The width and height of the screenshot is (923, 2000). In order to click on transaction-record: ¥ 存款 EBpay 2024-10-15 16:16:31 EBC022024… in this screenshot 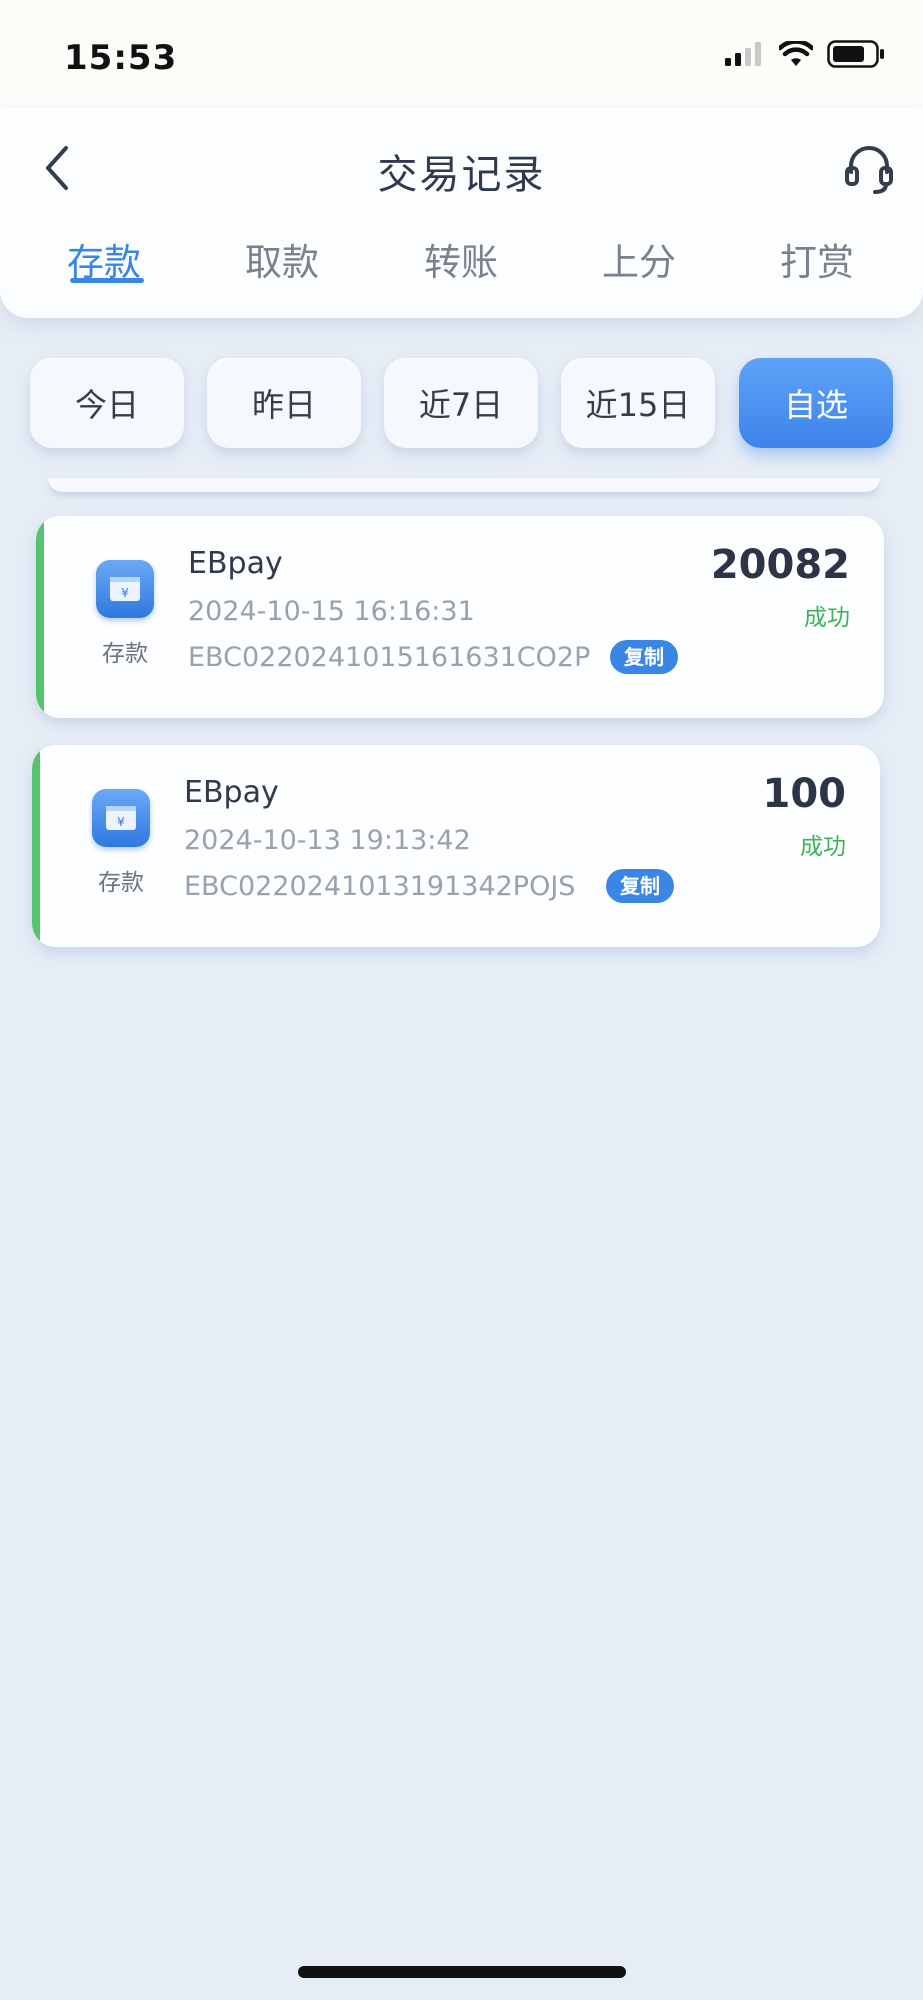, I will do `click(460, 617)`.